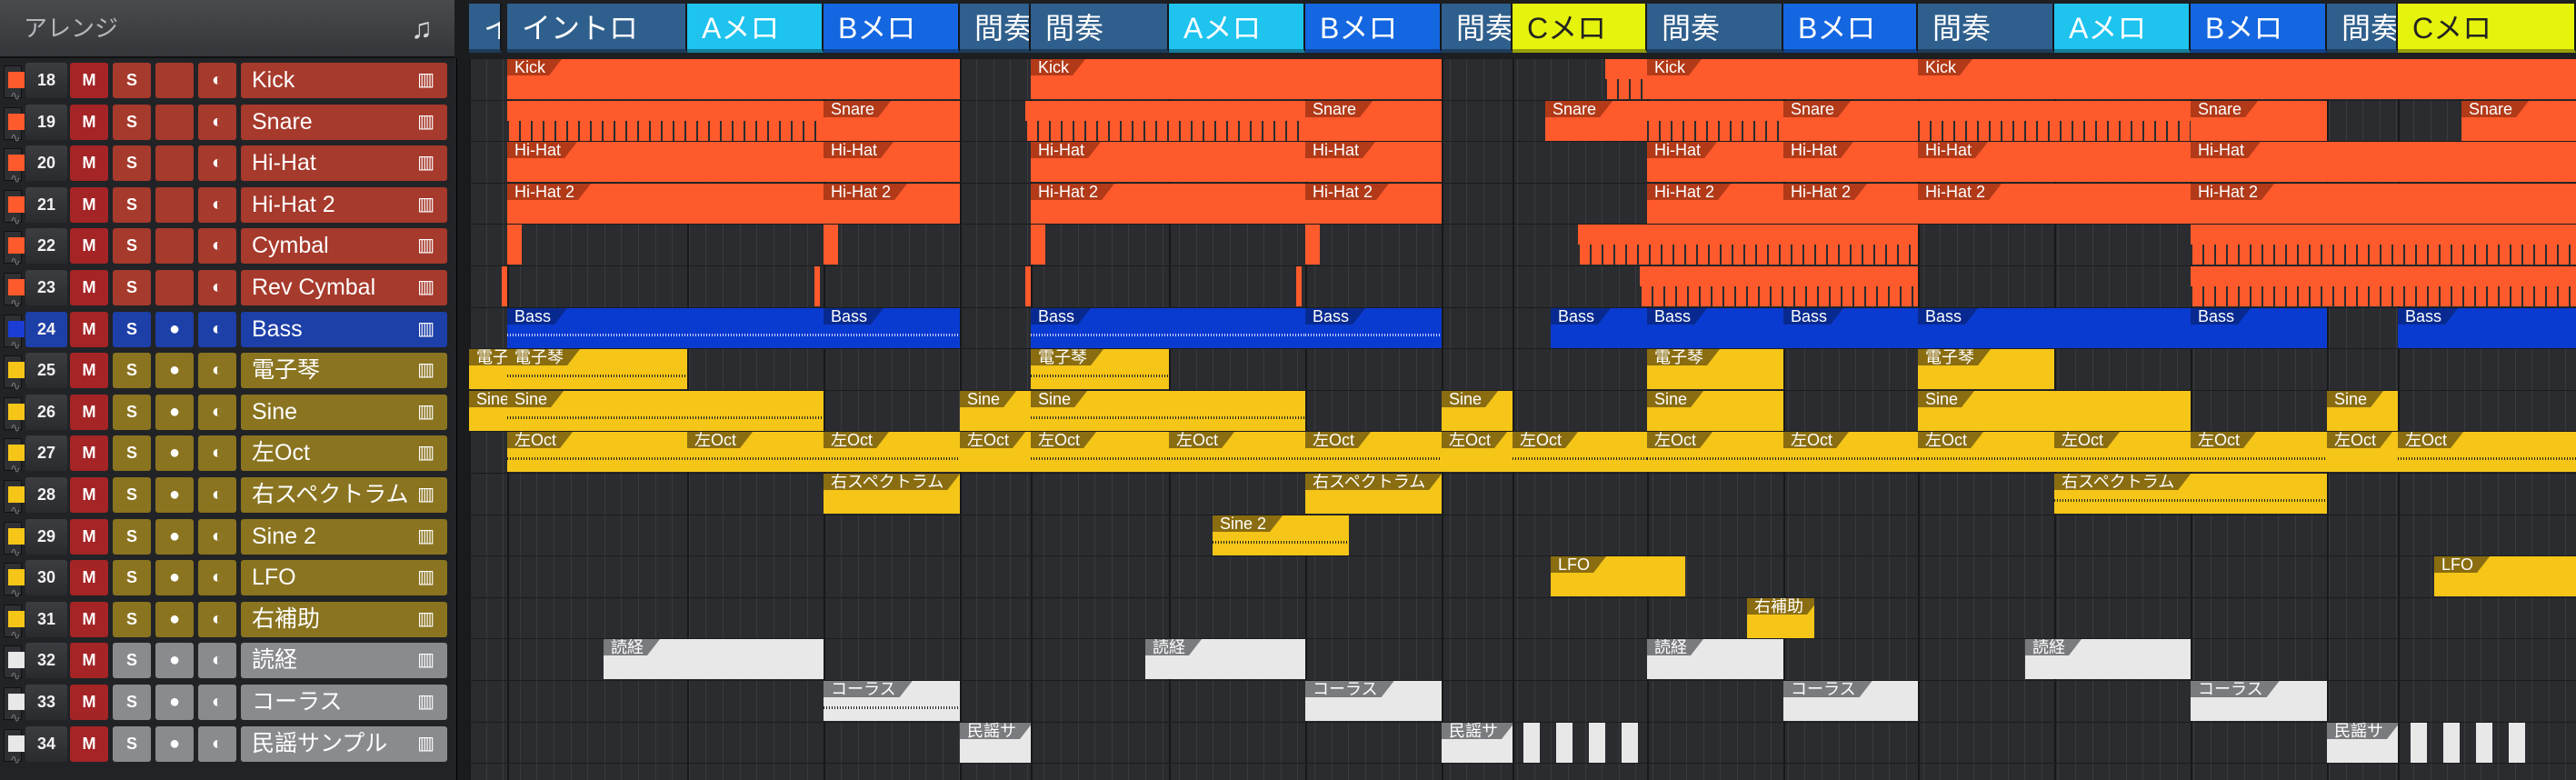 This screenshot has width=2576, height=780. I want to click on arranger-section: Cメロ, so click(1580, 28).